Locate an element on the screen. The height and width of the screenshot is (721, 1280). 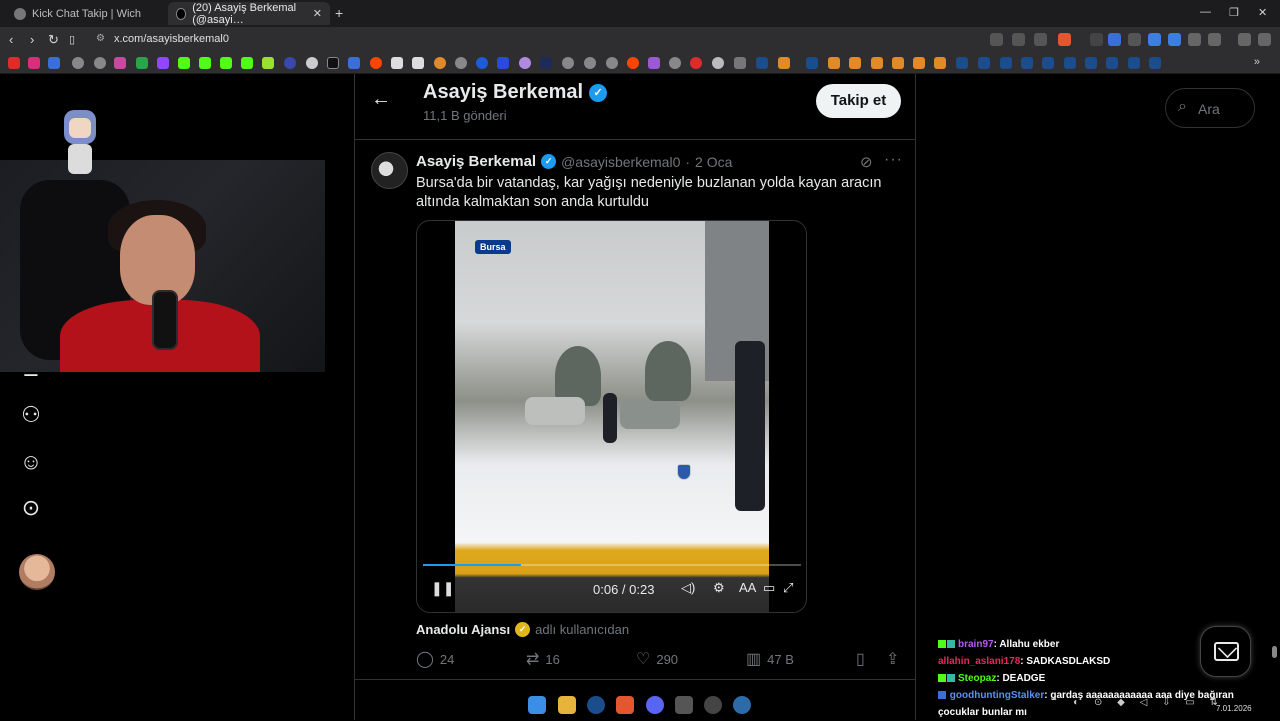
windows-start-icon is located at coordinates (537, 705).